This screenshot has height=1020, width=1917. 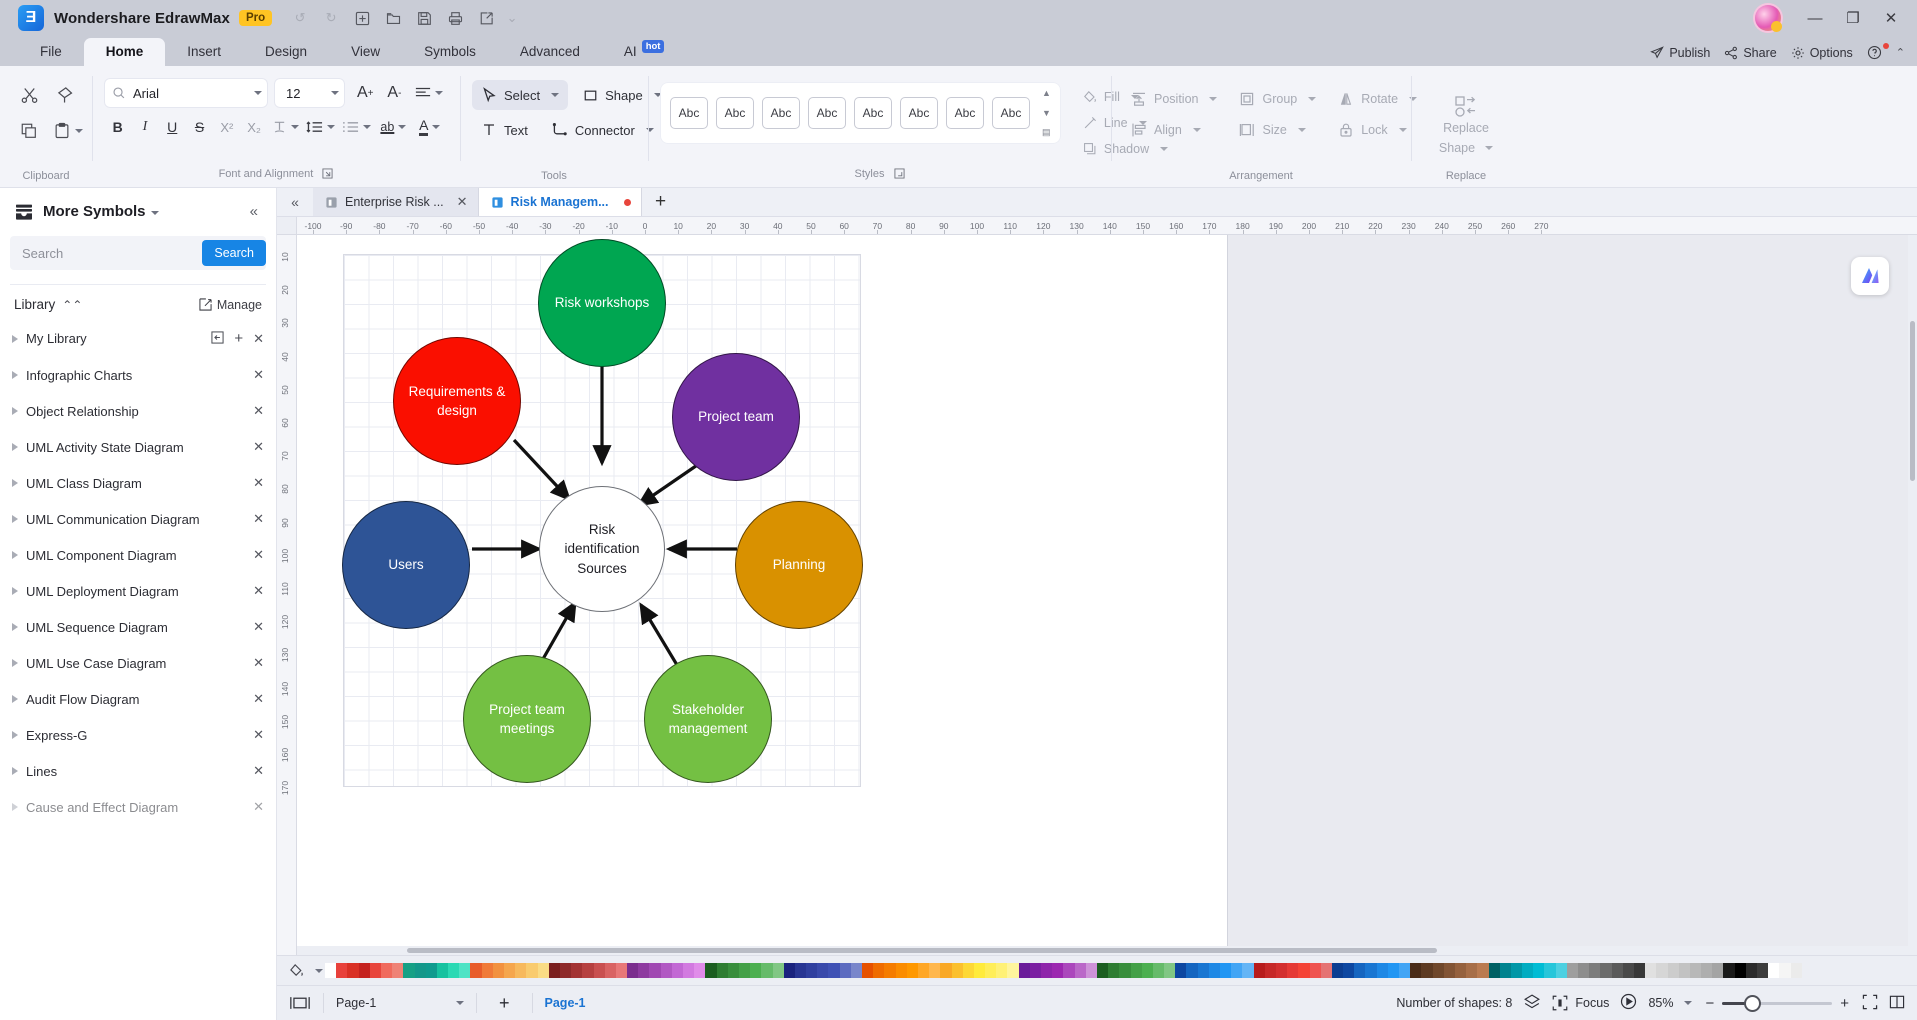 What do you see at coordinates (365, 93) in the screenshot?
I see `increase-font-size-button: A +` at bounding box center [365, 93].